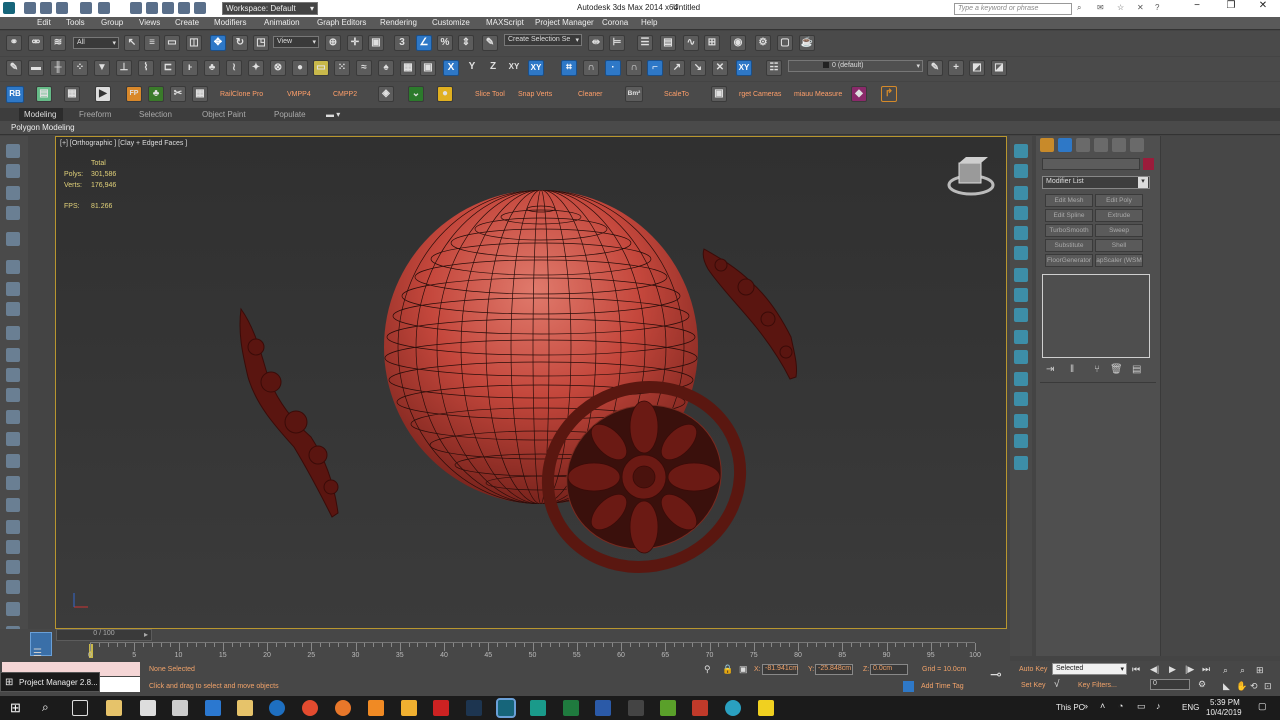 Image resolution: width=1280 pixels, height=720 pixels. Describe the element at coordinates (505, 22) in the screenshot. I see `menu-item-10: MAXScript` at that location.